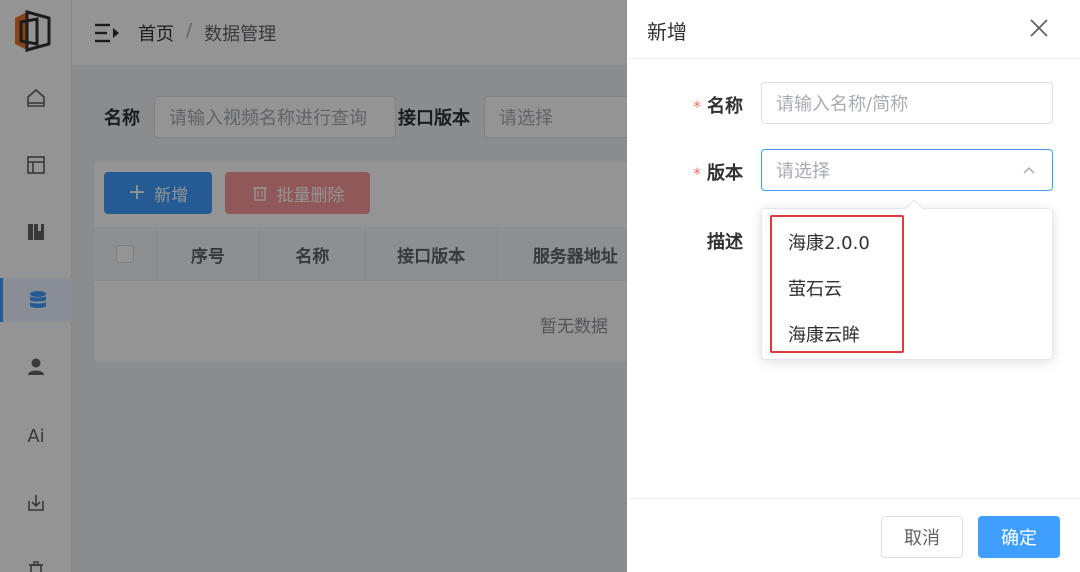  Describe the element at coordinates (667, 32) in the screenshot. I see `drawer-title: 新增` at that location.